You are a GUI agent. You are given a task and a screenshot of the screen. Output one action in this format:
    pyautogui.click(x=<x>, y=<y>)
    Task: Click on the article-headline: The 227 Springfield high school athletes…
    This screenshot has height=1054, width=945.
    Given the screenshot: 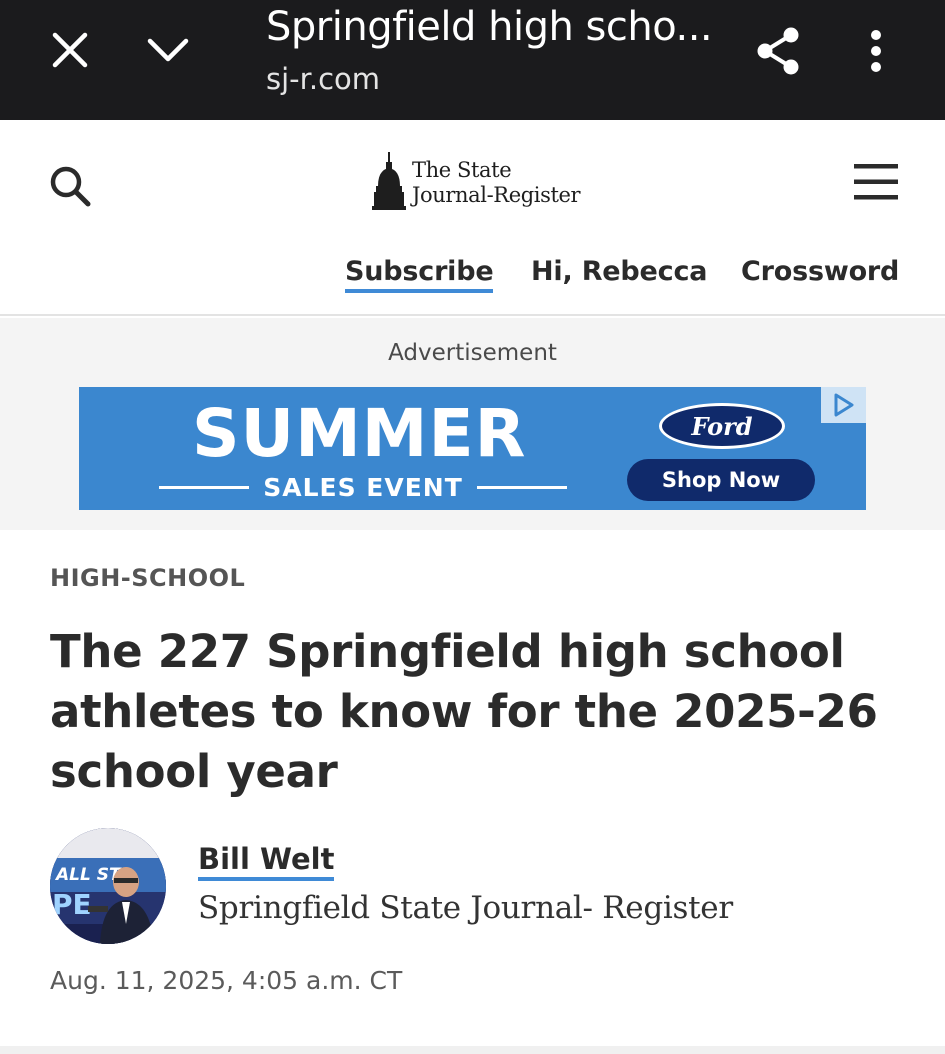 What is the action you would take?
    pyautogui.click(x=464, y=711)
    